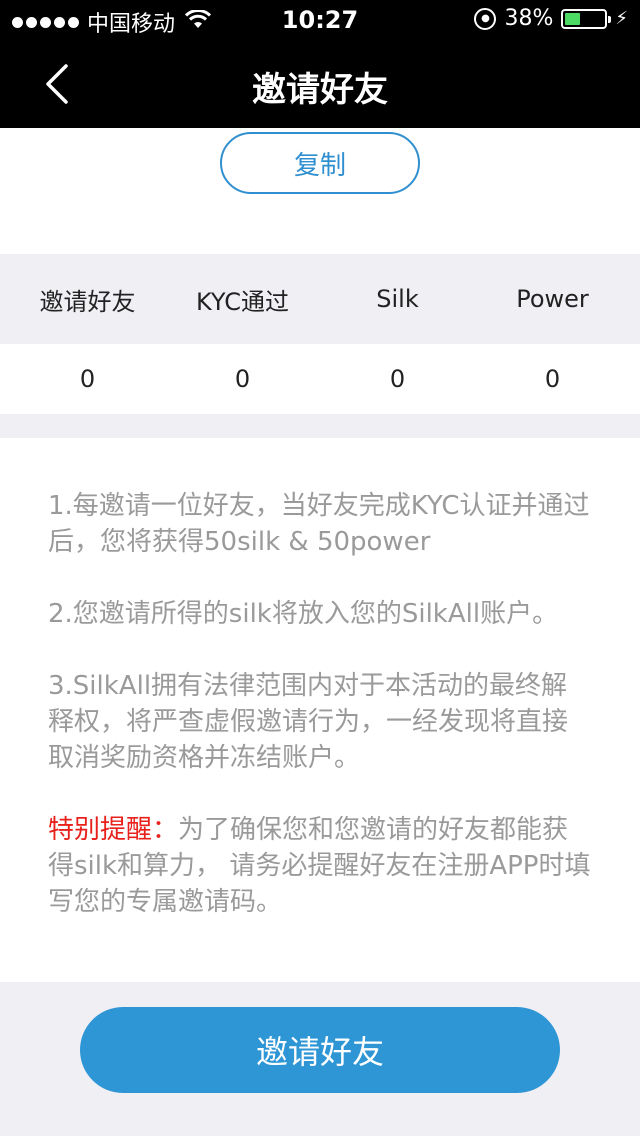 The image size is (640, 1136). What do you see at coordinates (552, 299) in the screenshot?
I see `stats-header-power: Power` at bounding box center [552, 299].